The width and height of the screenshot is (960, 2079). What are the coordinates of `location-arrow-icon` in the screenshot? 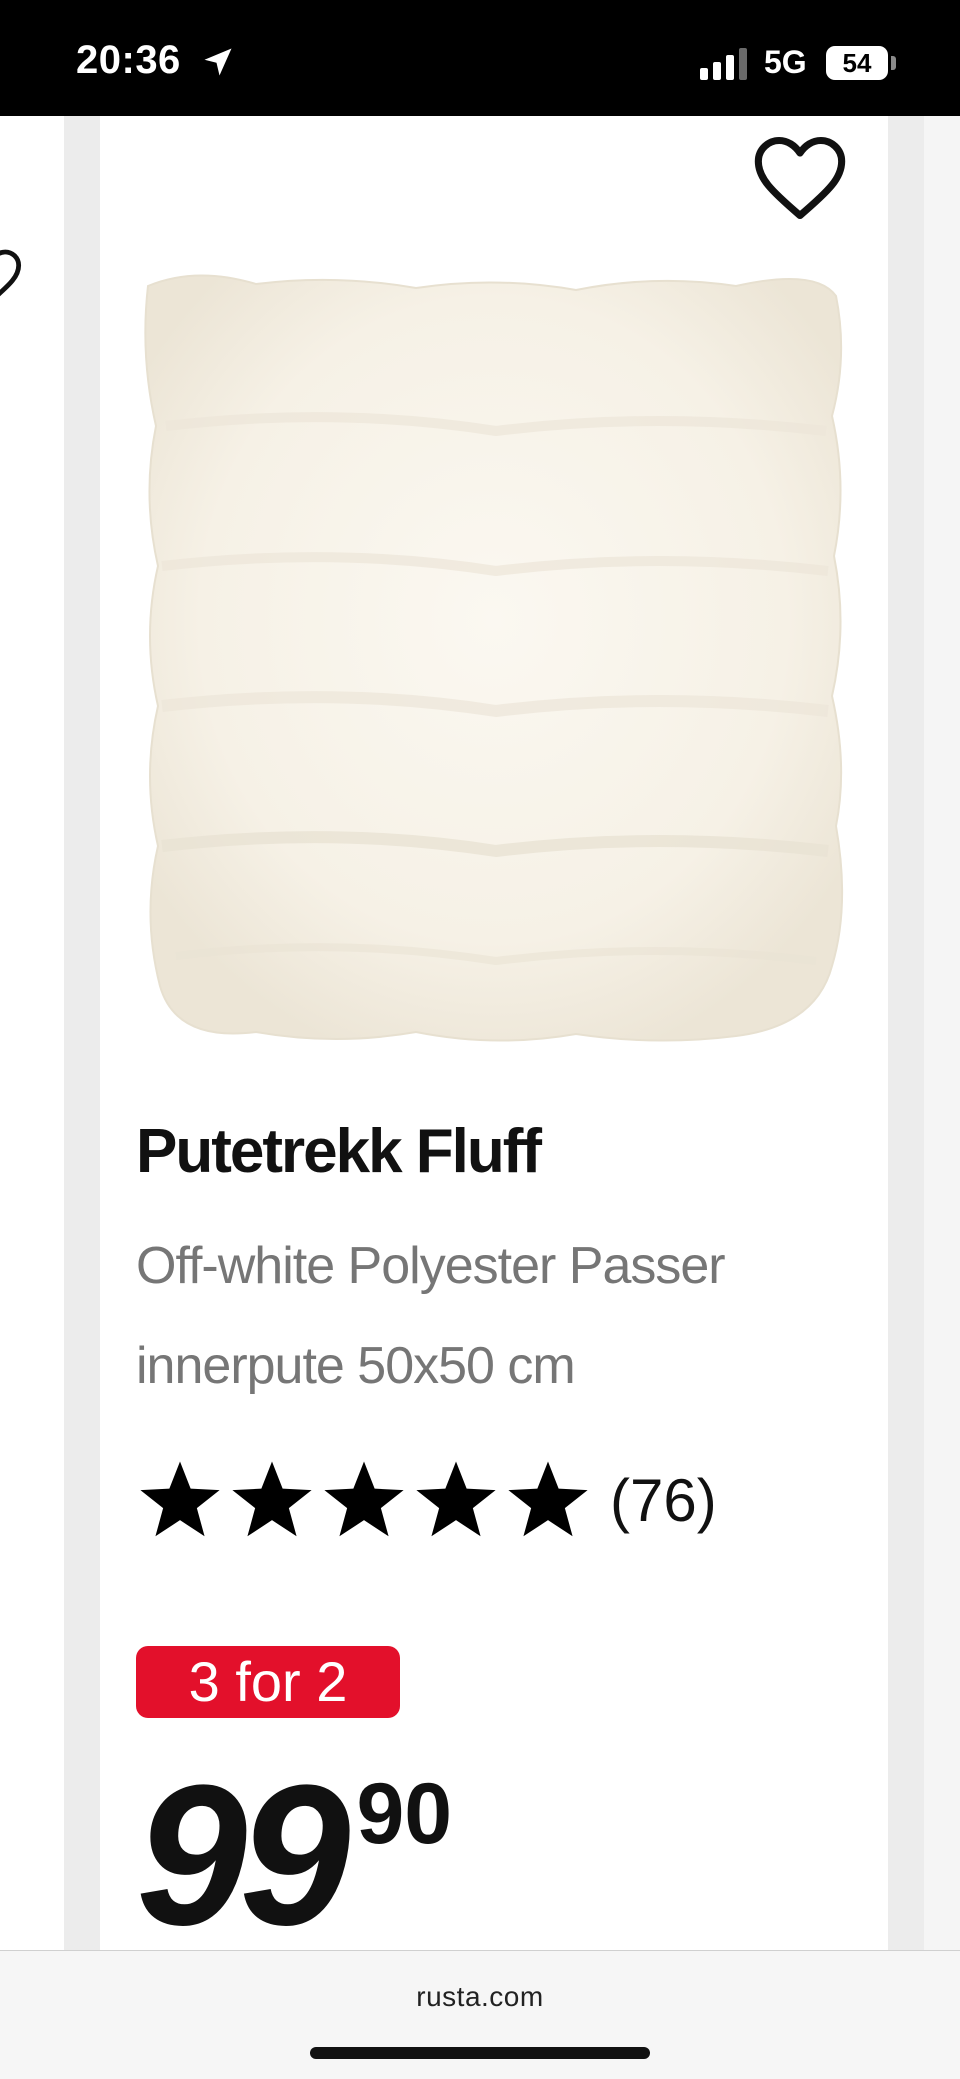 It's located at (218, 62).